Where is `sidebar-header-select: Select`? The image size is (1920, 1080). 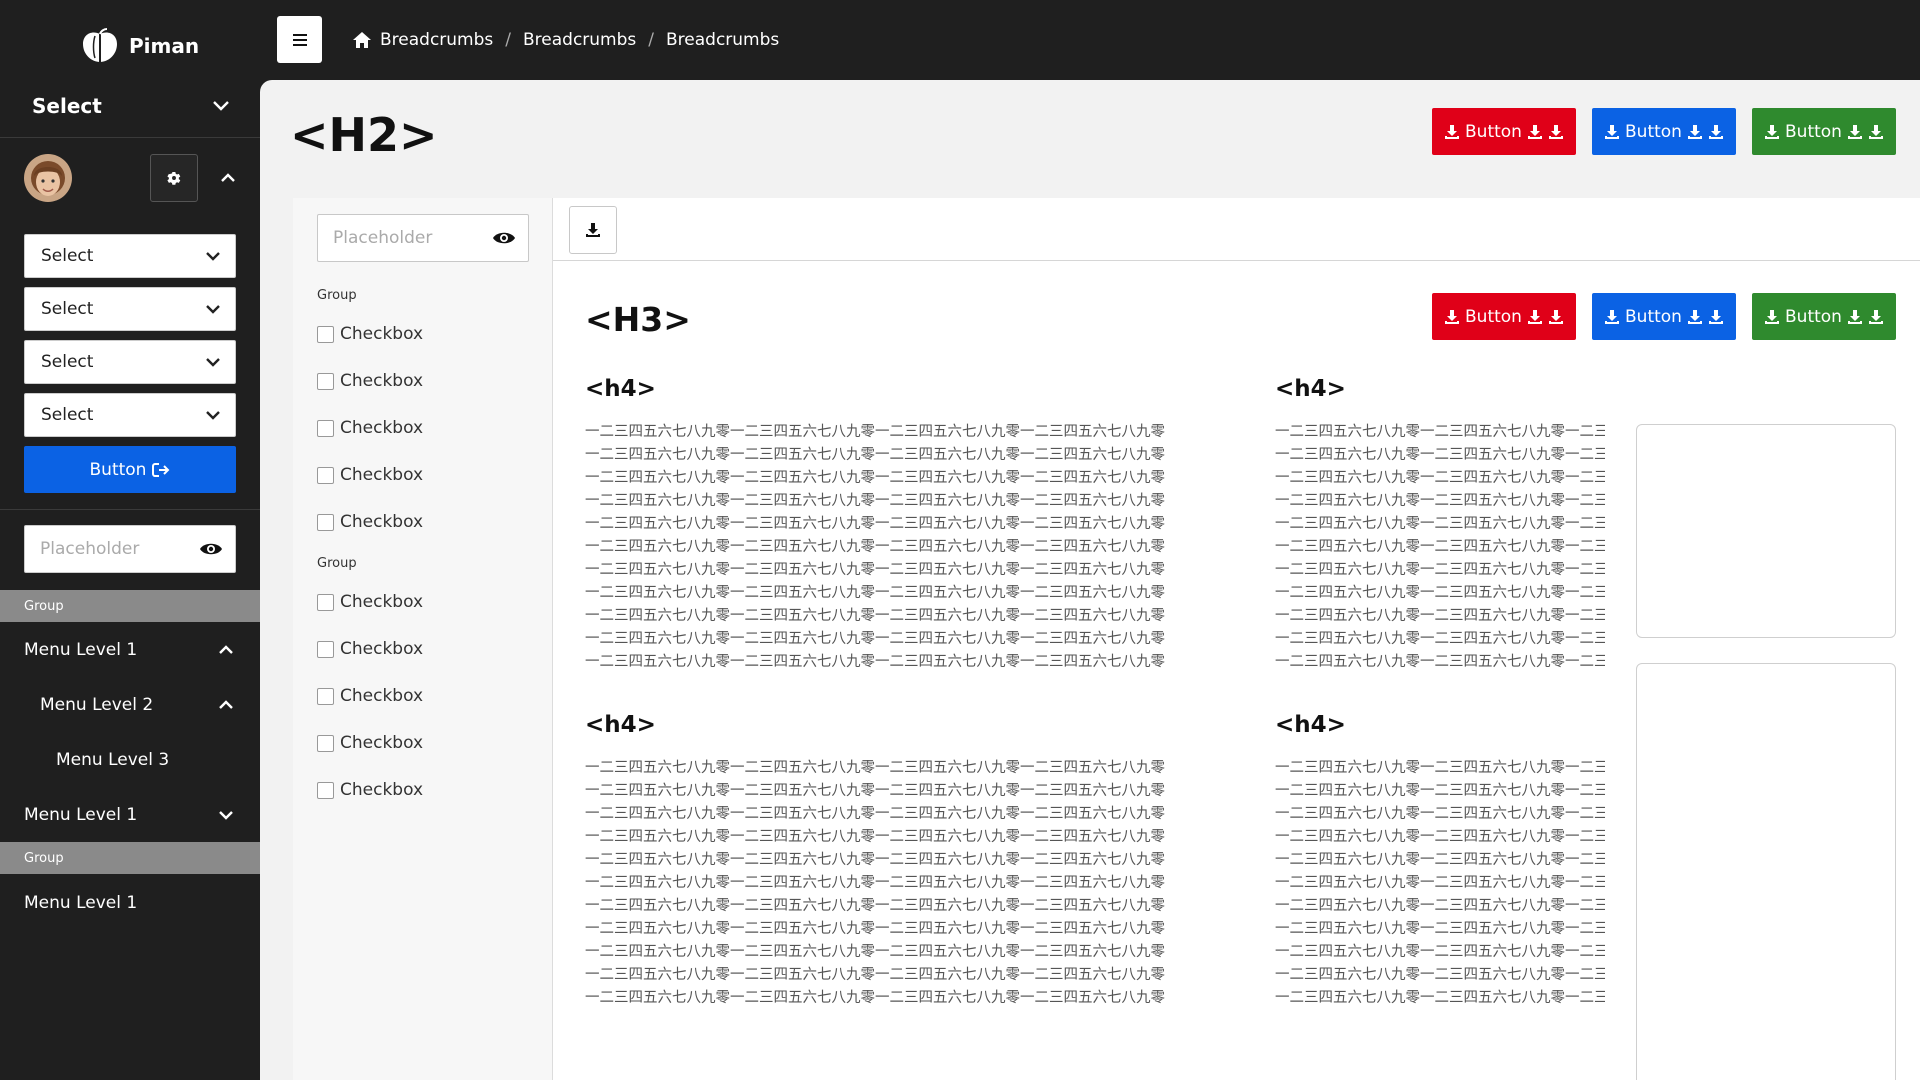
sidebar-header-select: Select is located at coordinates (130, 106).